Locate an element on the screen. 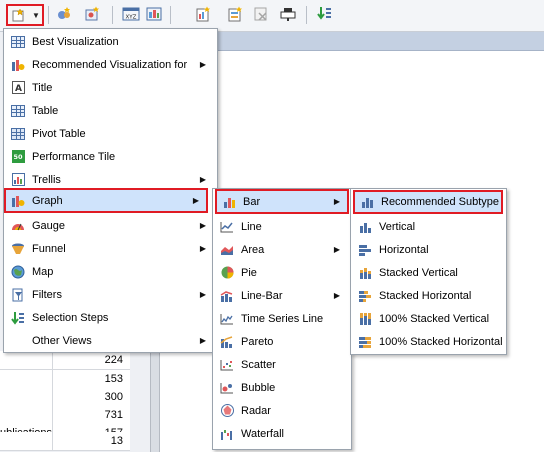 The width and height of the screenshot is (544, 452). menu-item-bubble: Bubble is located at coordinates (281, 387).